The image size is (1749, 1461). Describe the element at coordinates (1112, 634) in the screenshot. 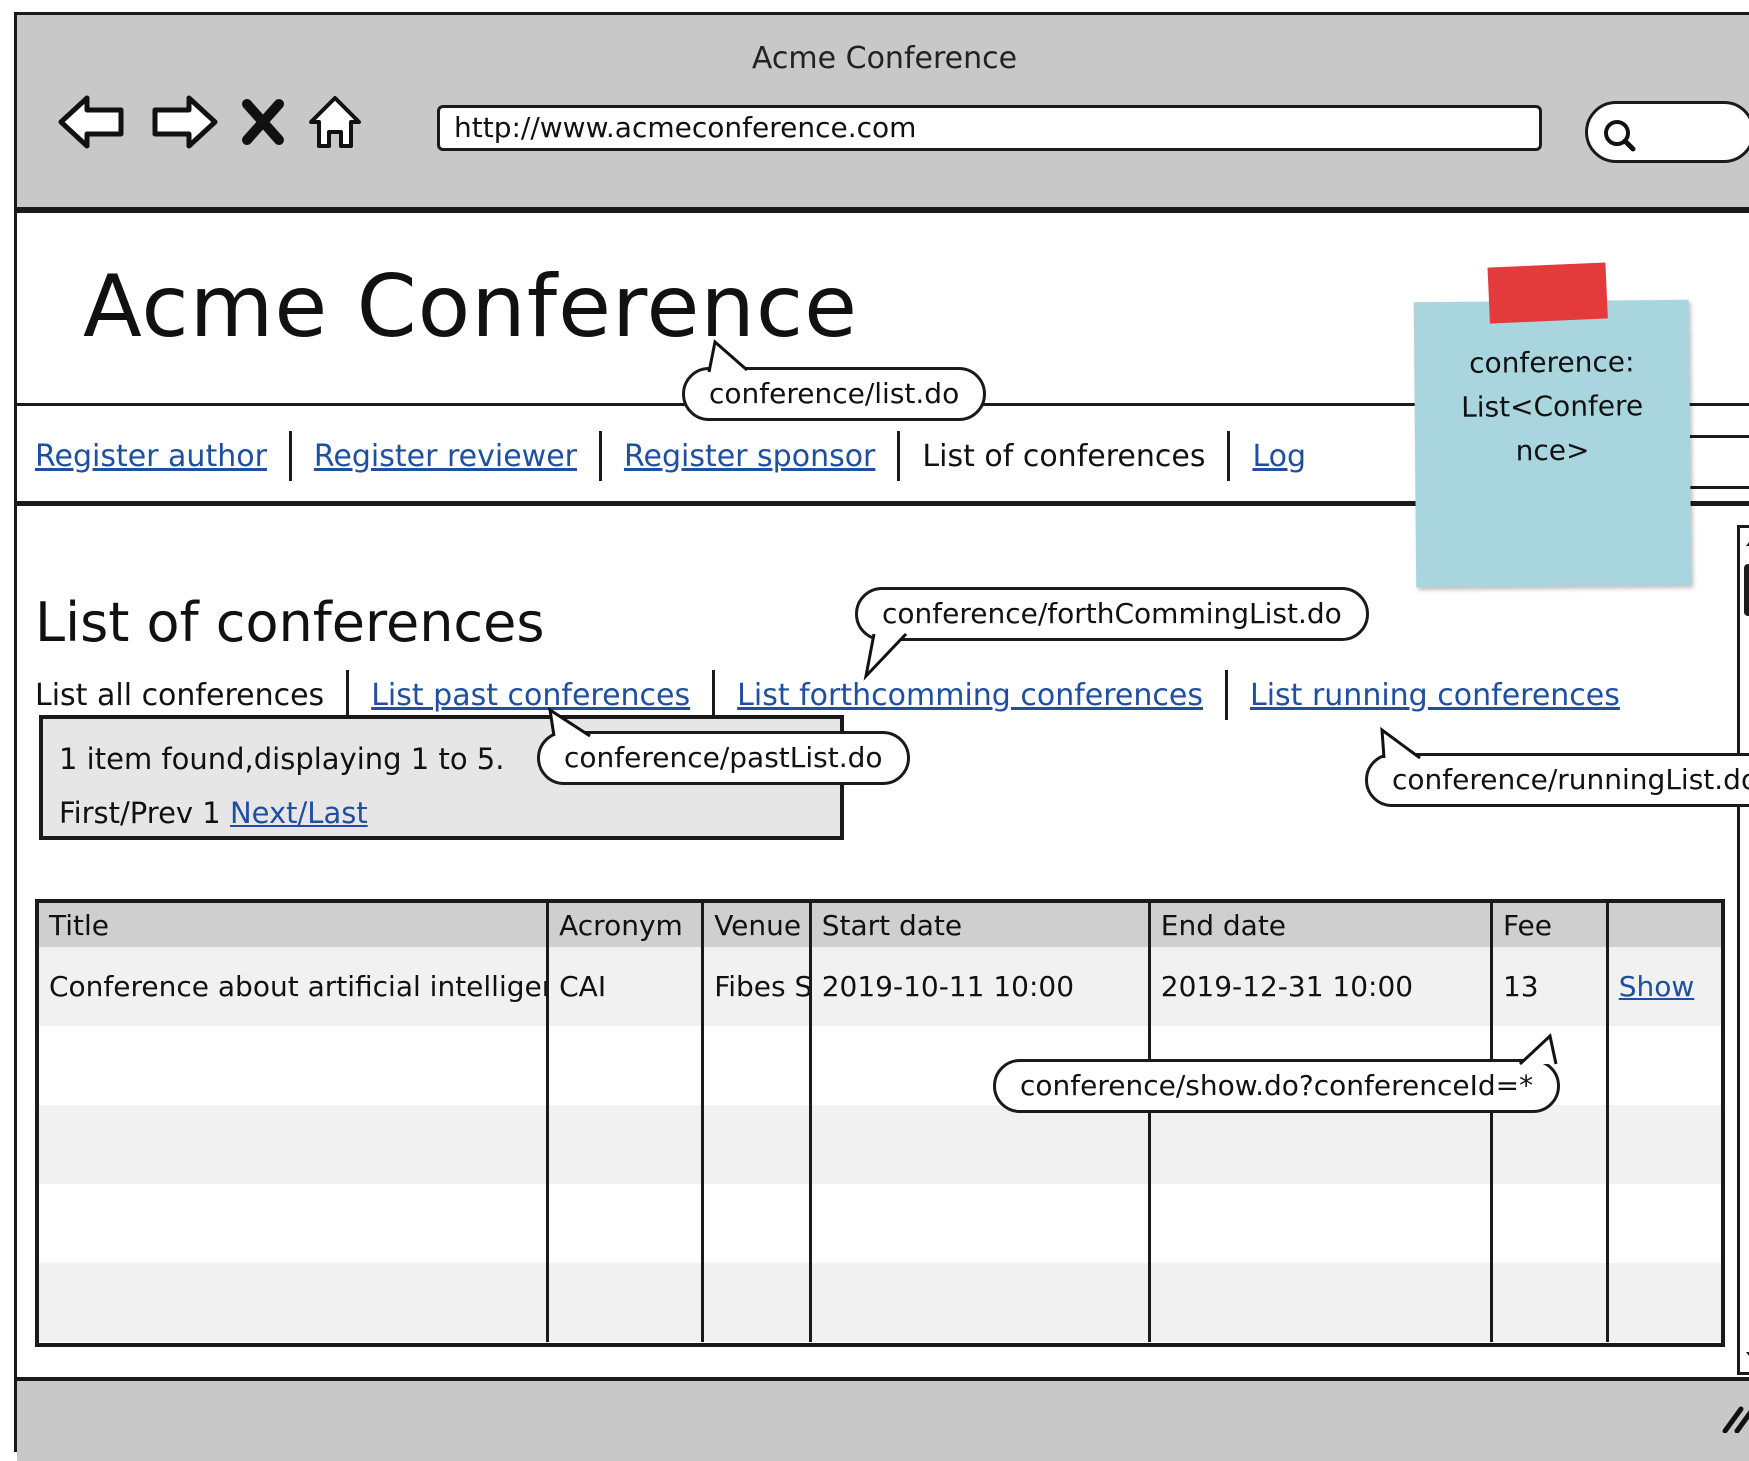

I see `callout-forth-list-do: conference/forthCommingList.do` at that location.